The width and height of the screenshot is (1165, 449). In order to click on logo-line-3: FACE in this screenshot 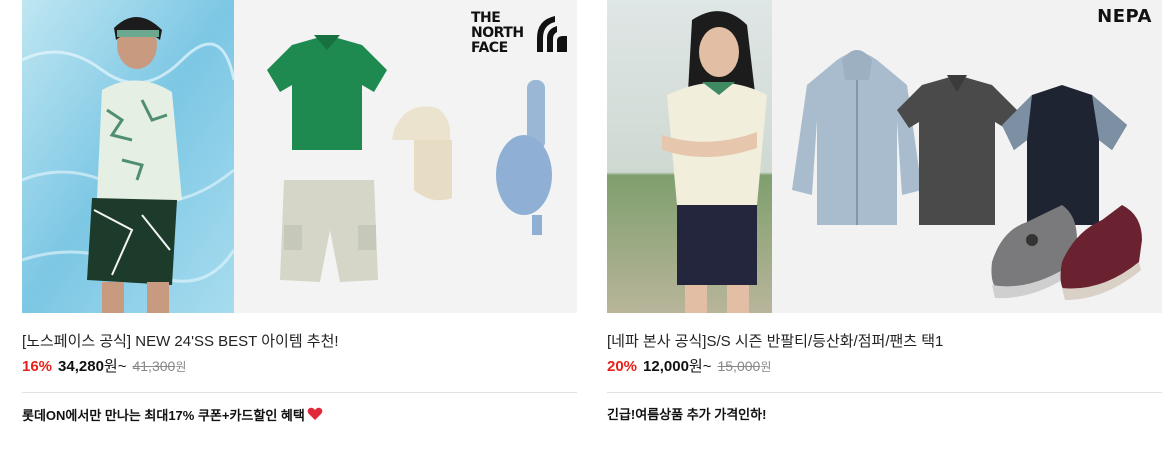, I will do `click(489, 47)`.